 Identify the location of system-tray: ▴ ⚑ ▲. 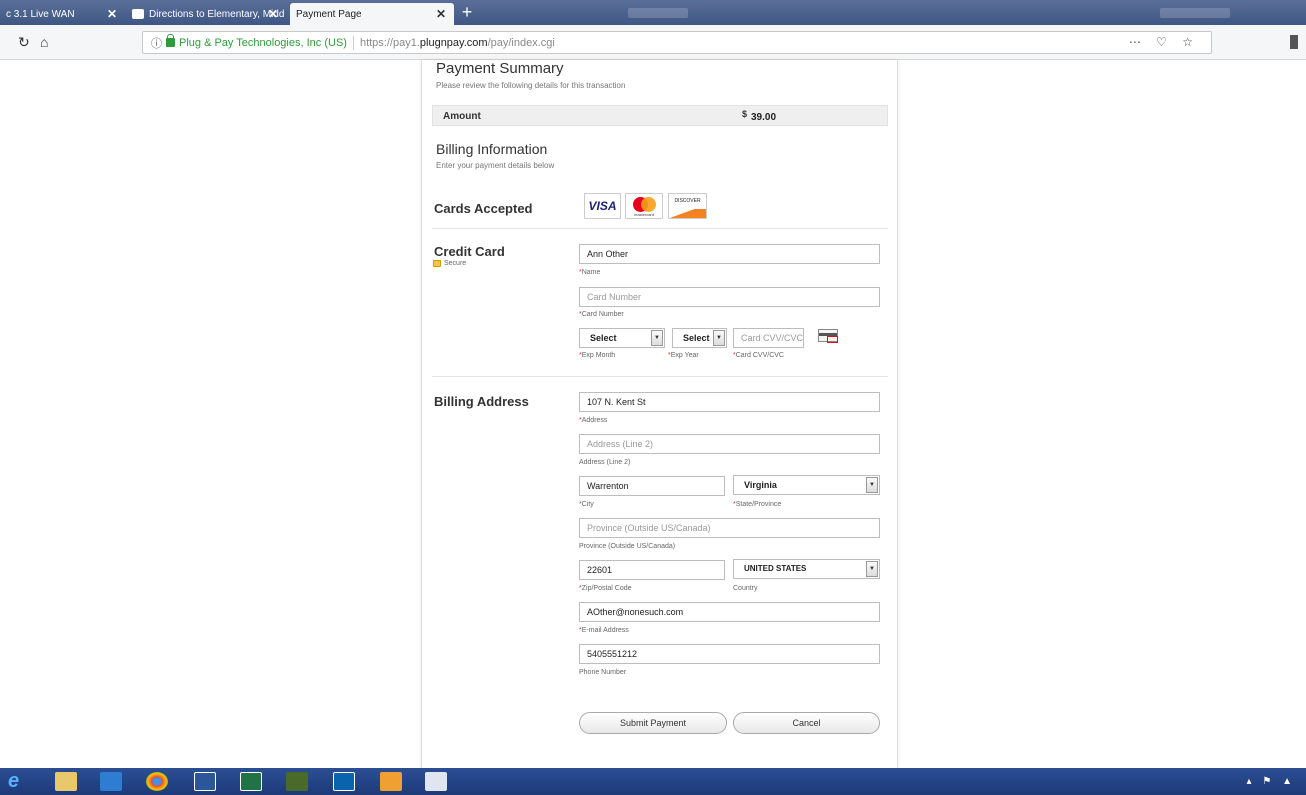
(1271, 781).